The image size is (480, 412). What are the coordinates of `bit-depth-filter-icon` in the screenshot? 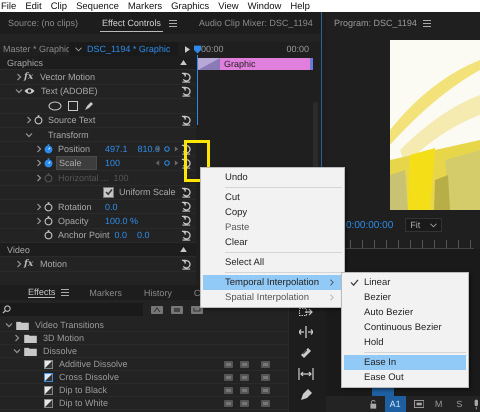 It's located at (177, 309).